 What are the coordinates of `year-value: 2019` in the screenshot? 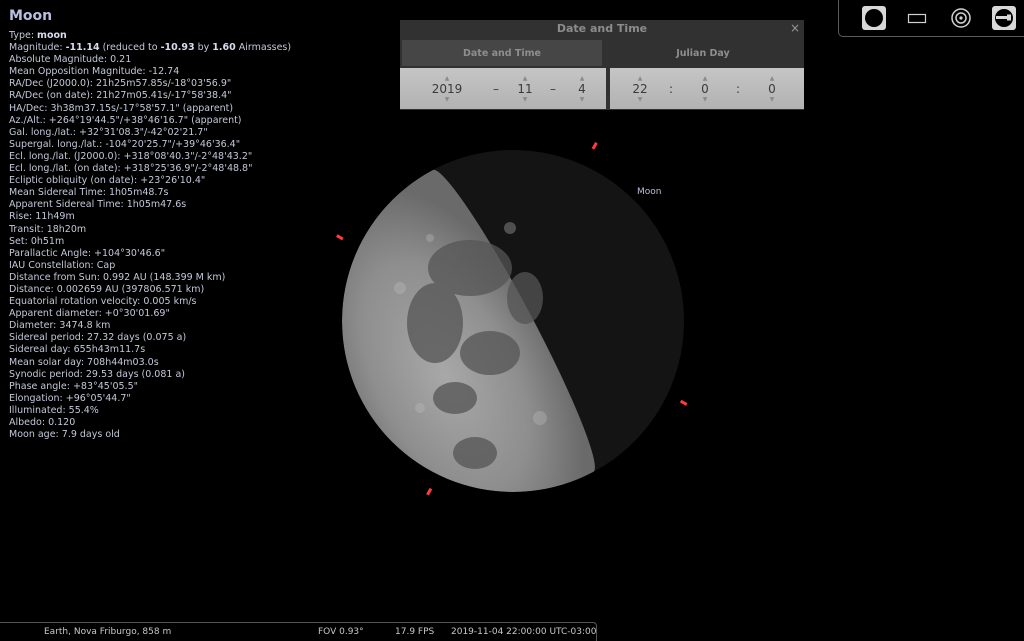 It's located at (447, 89).